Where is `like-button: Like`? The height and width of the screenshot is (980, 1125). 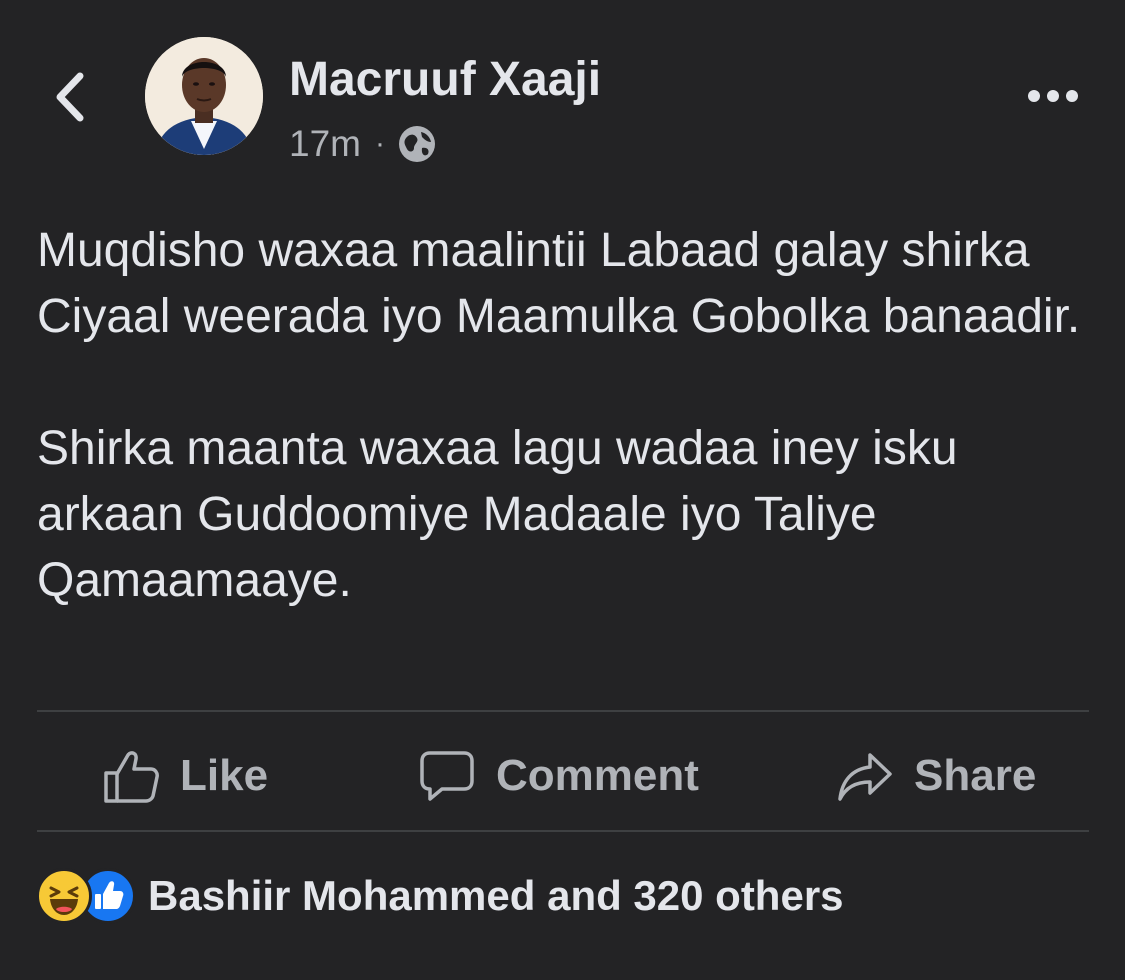 like-button: Like is located at coordinates (185, 776).